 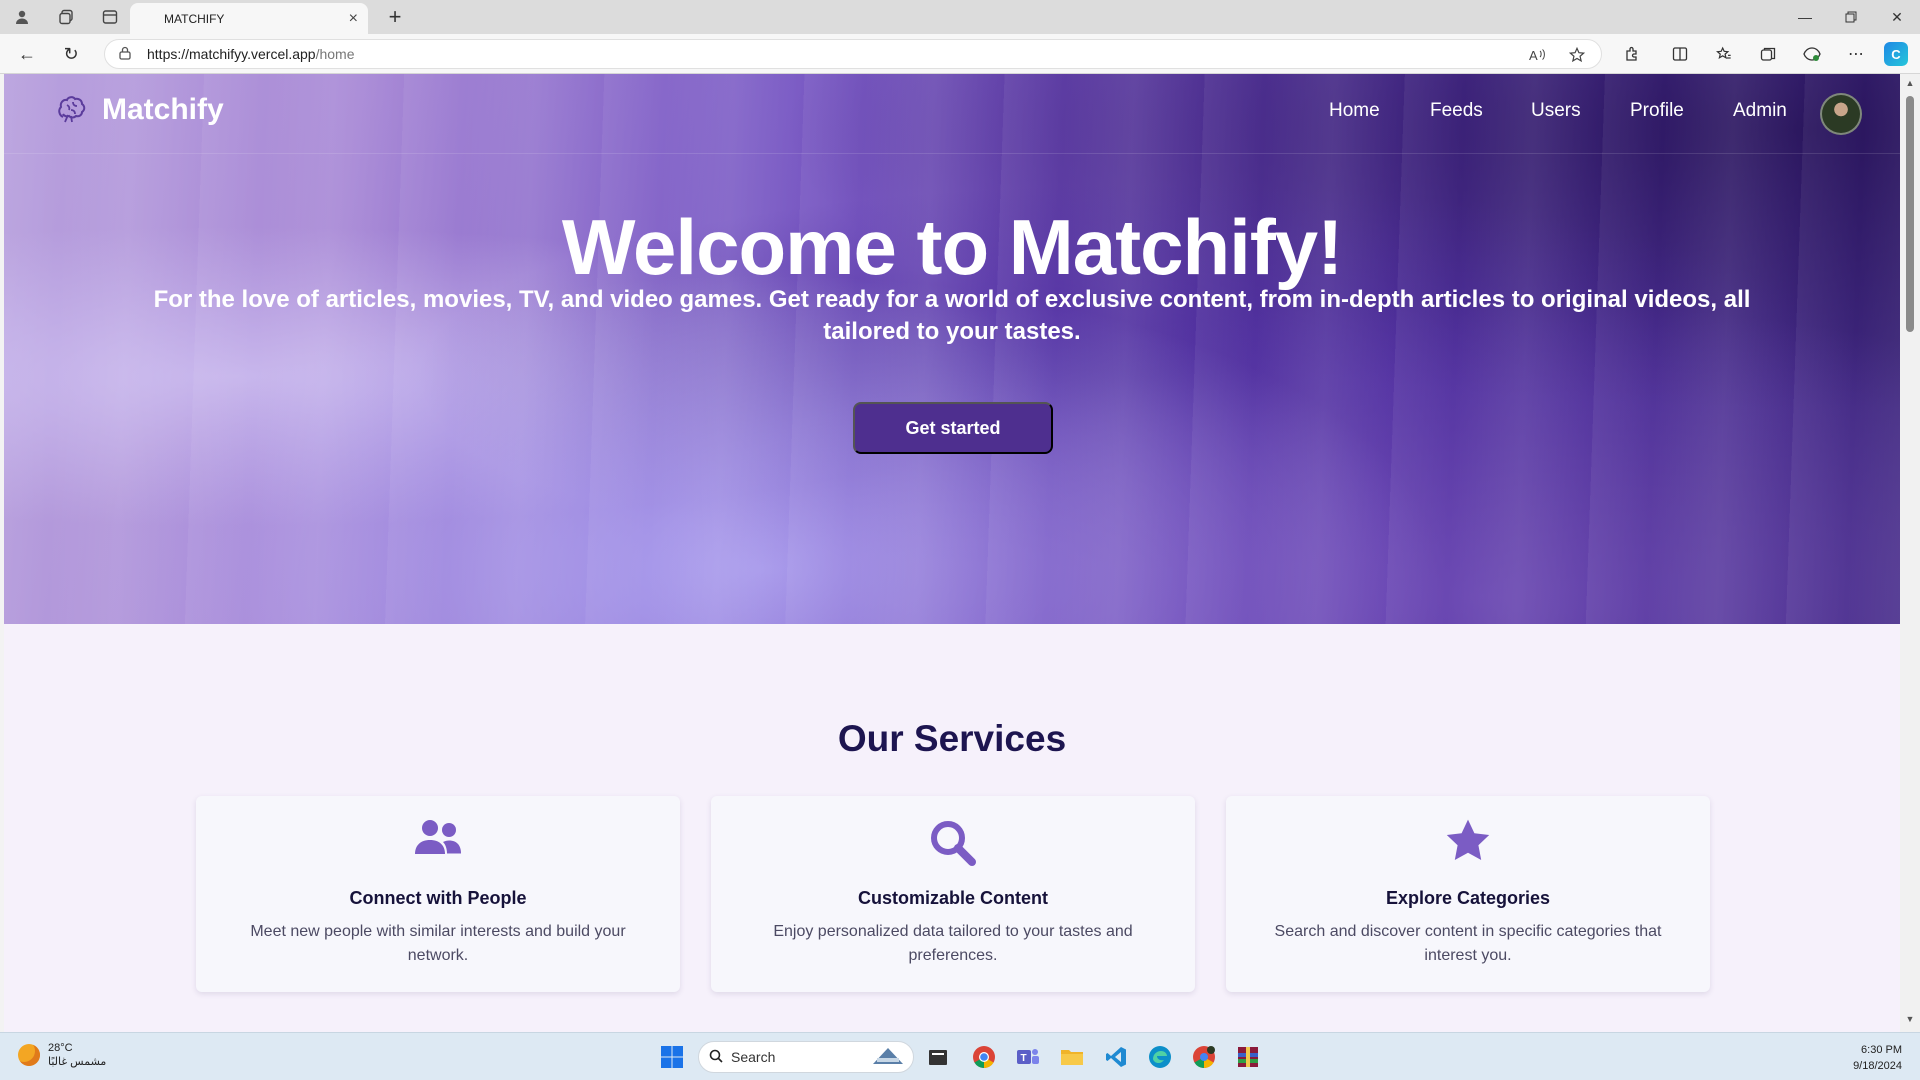 I want to click on scroll-thumb, so click(x=1910, y=214).